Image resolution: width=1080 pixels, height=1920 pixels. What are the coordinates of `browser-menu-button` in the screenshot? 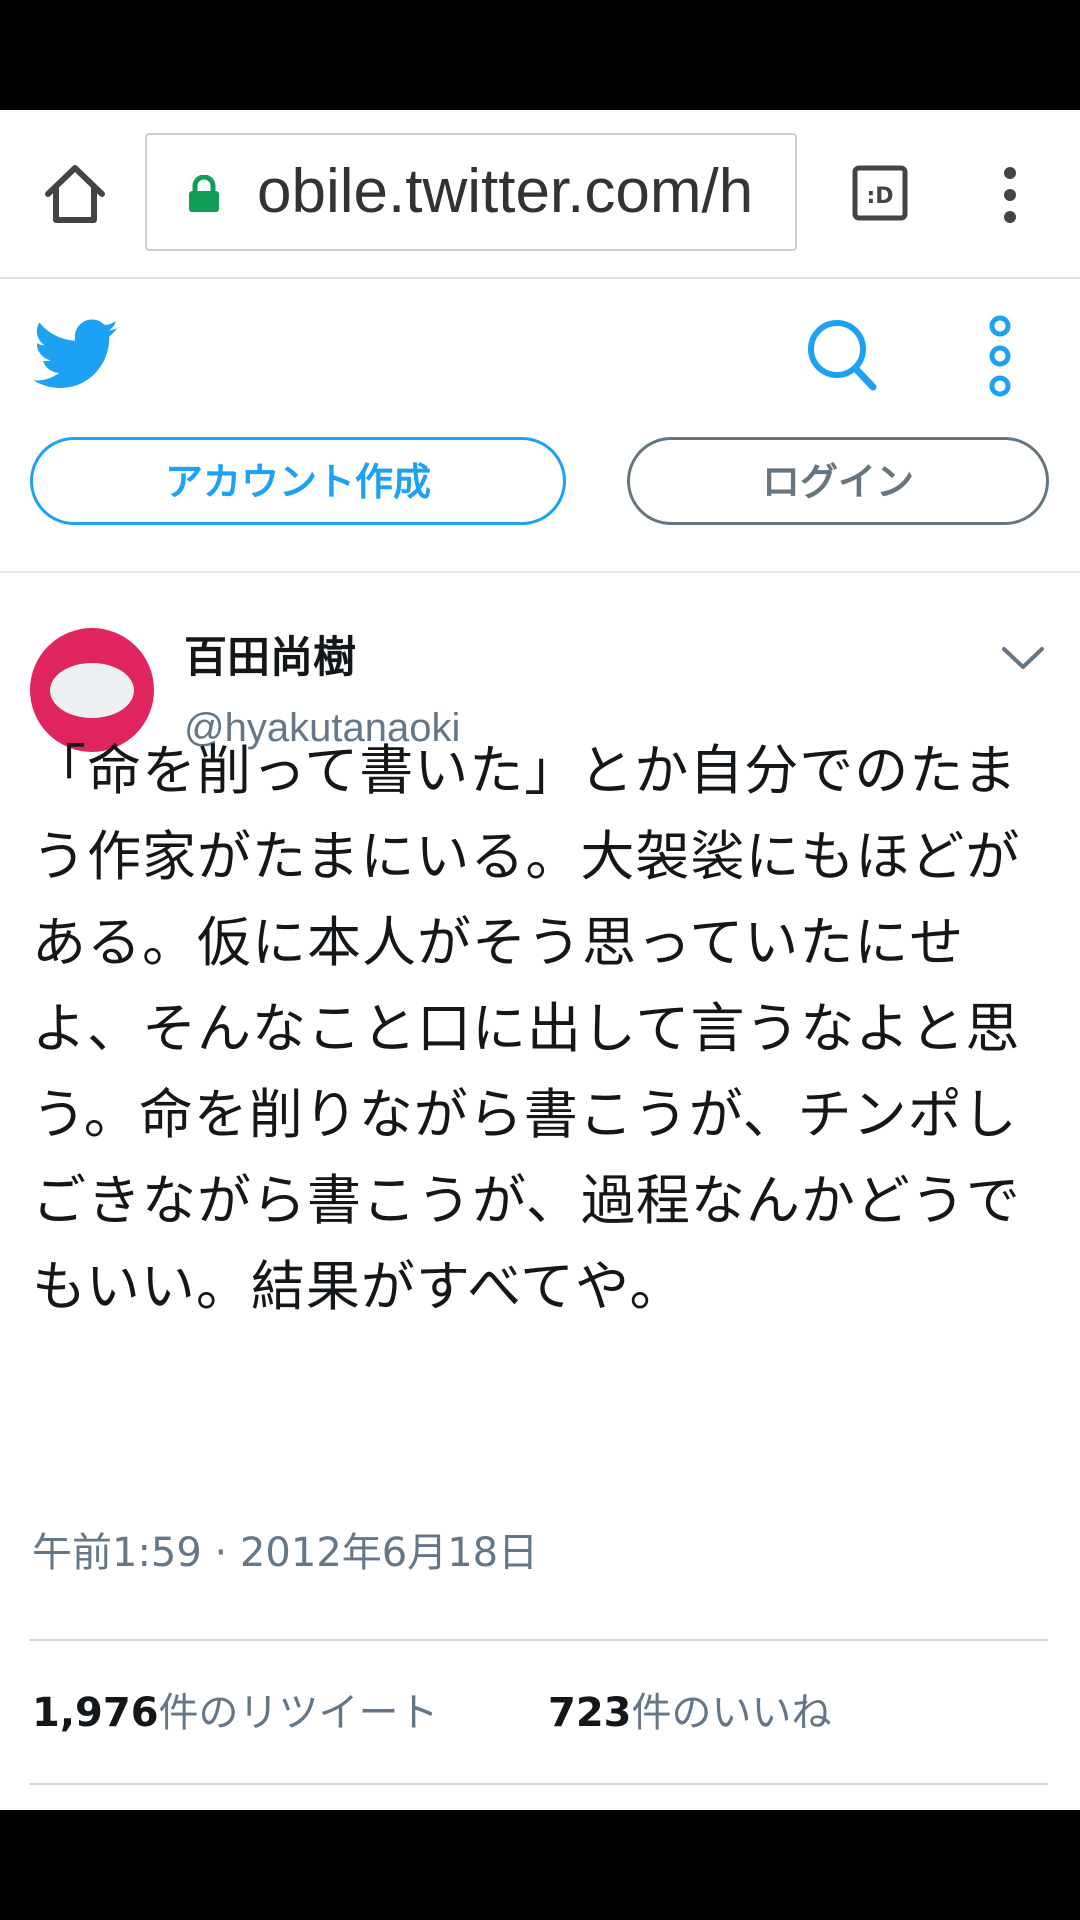 It's located at (1010, 195).